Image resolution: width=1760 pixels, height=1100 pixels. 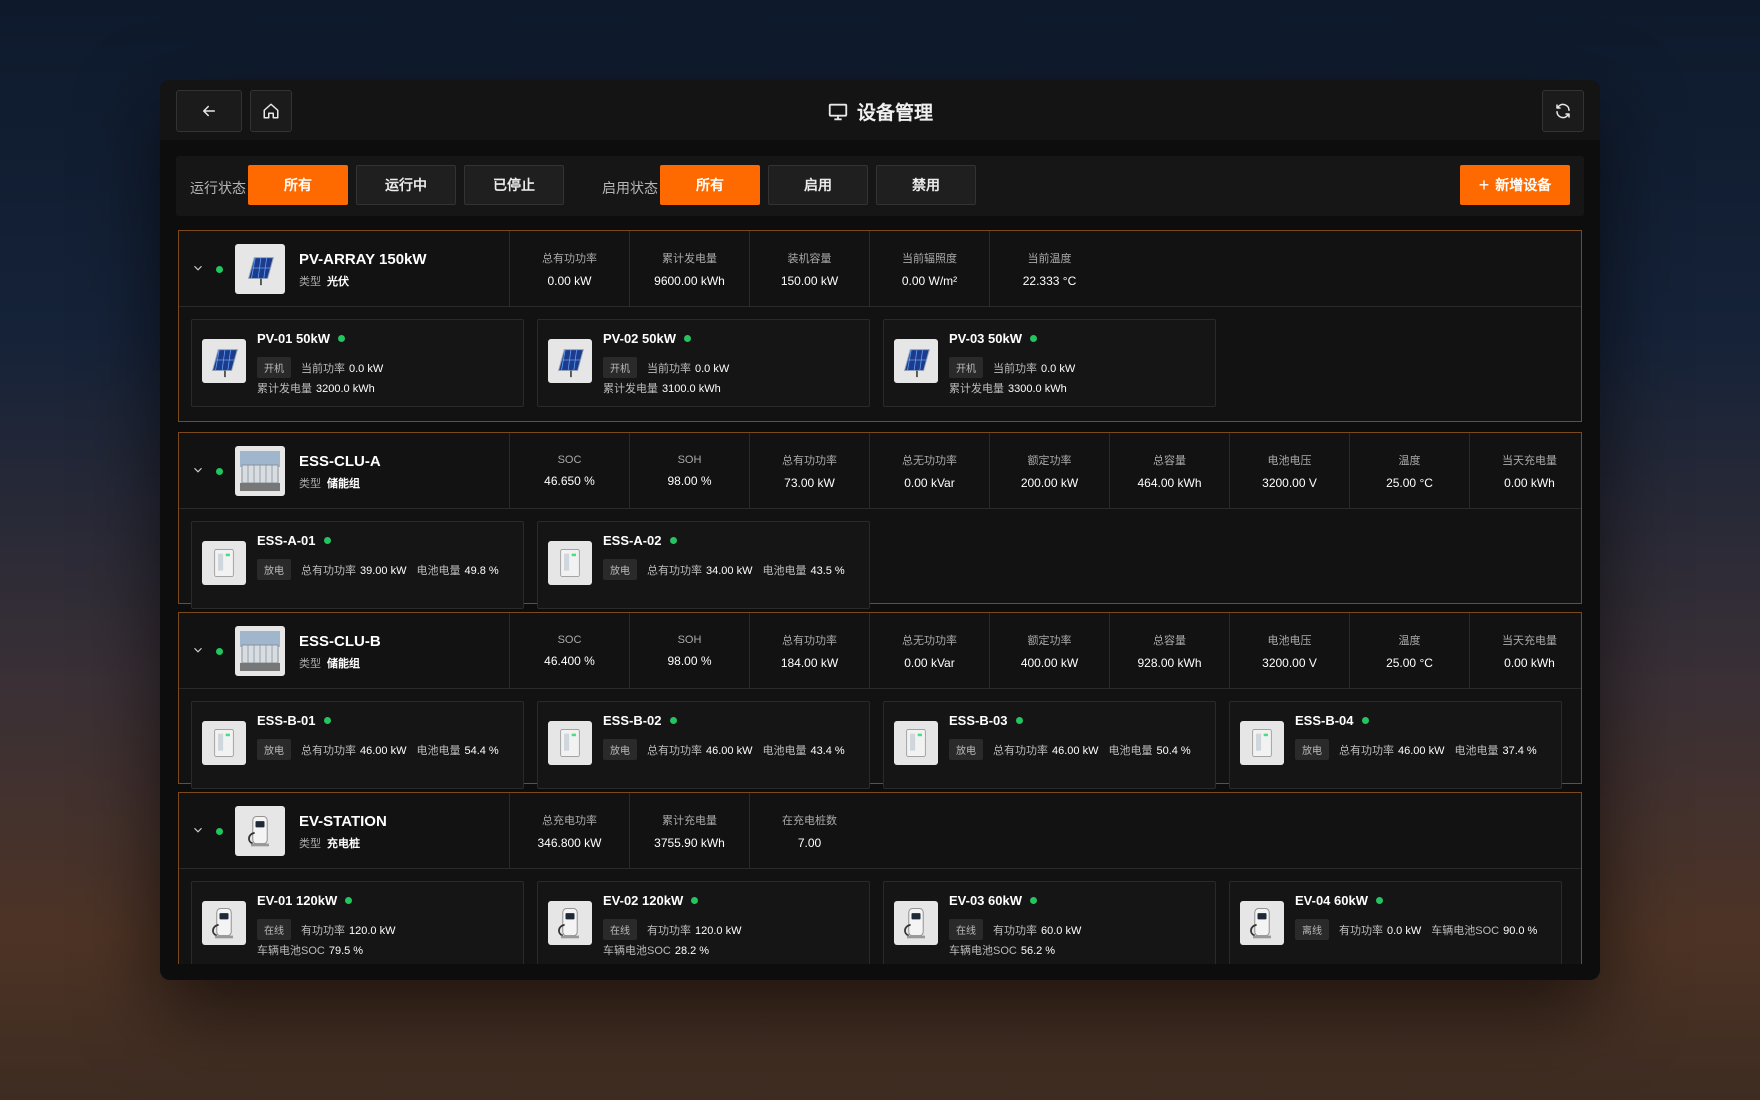 What do you see at coordinates (620, 929) in the screenshot?
I see `status-tag: 在线` at bounding box center [620, 929].